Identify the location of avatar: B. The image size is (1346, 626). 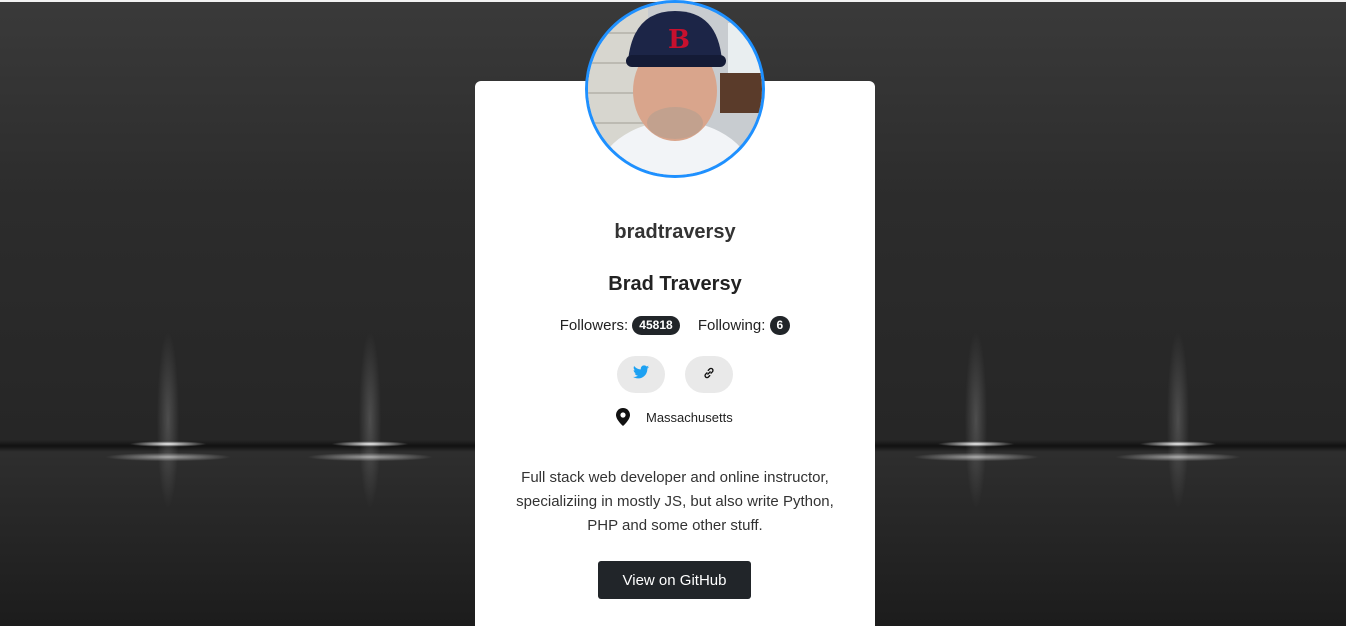
(675, 89).